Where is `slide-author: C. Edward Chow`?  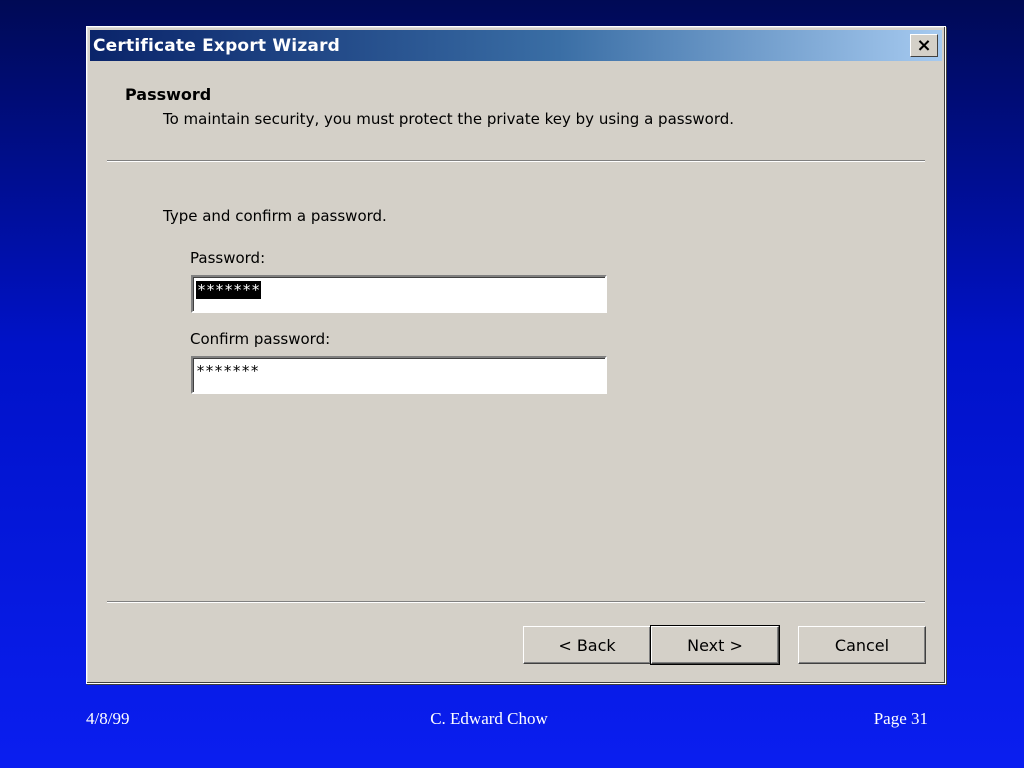 slide-author: C. Edward Chow is located at coordinates (489, 718).